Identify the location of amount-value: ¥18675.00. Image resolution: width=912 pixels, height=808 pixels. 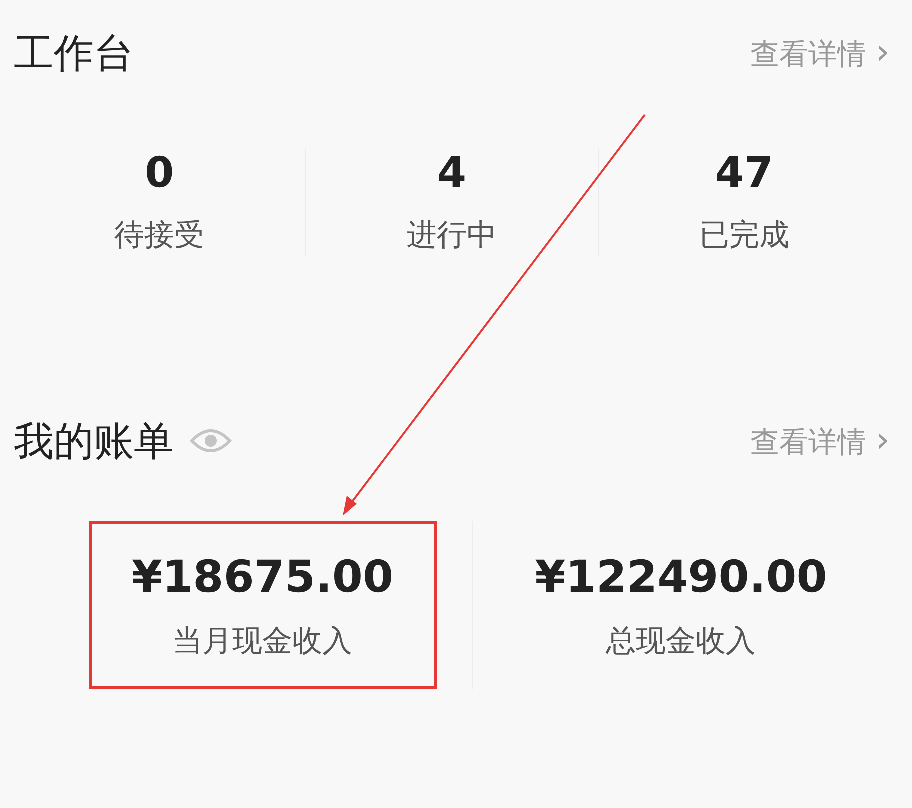
(263, 577).